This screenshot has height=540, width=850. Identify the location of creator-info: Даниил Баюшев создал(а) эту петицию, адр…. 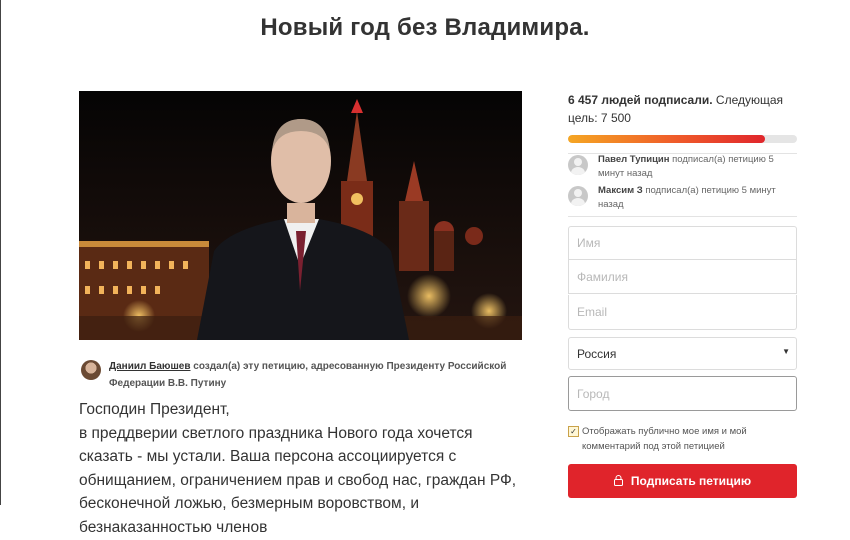
(300, 376).